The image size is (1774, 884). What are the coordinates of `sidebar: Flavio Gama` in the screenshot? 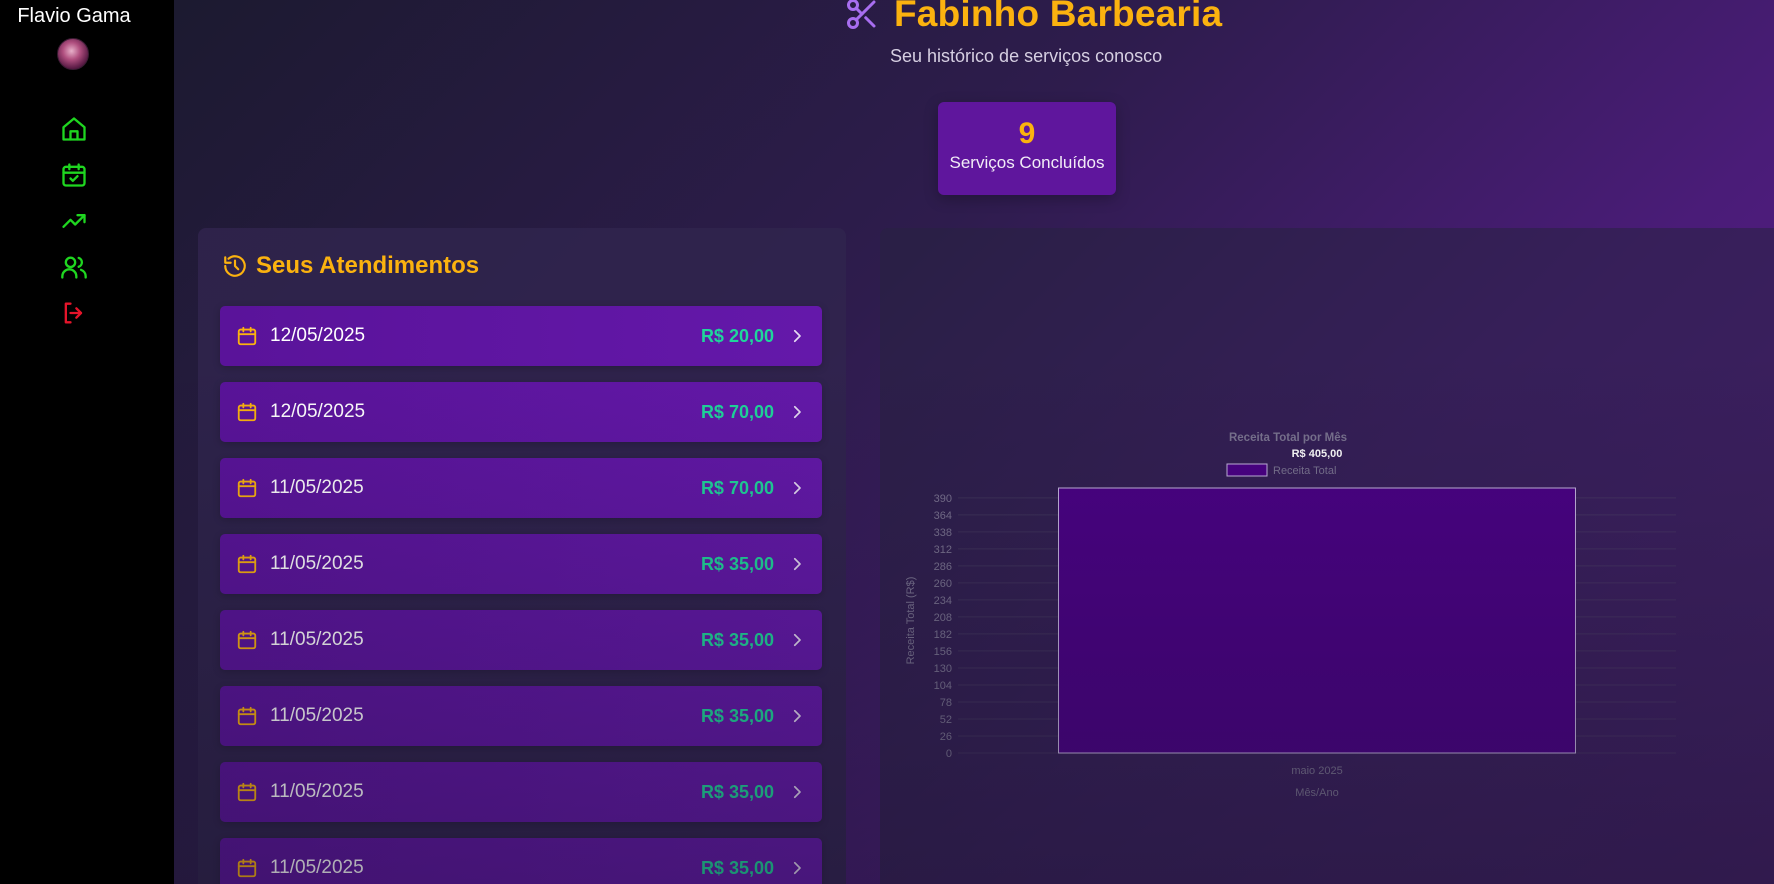 It's located at (87, 442).